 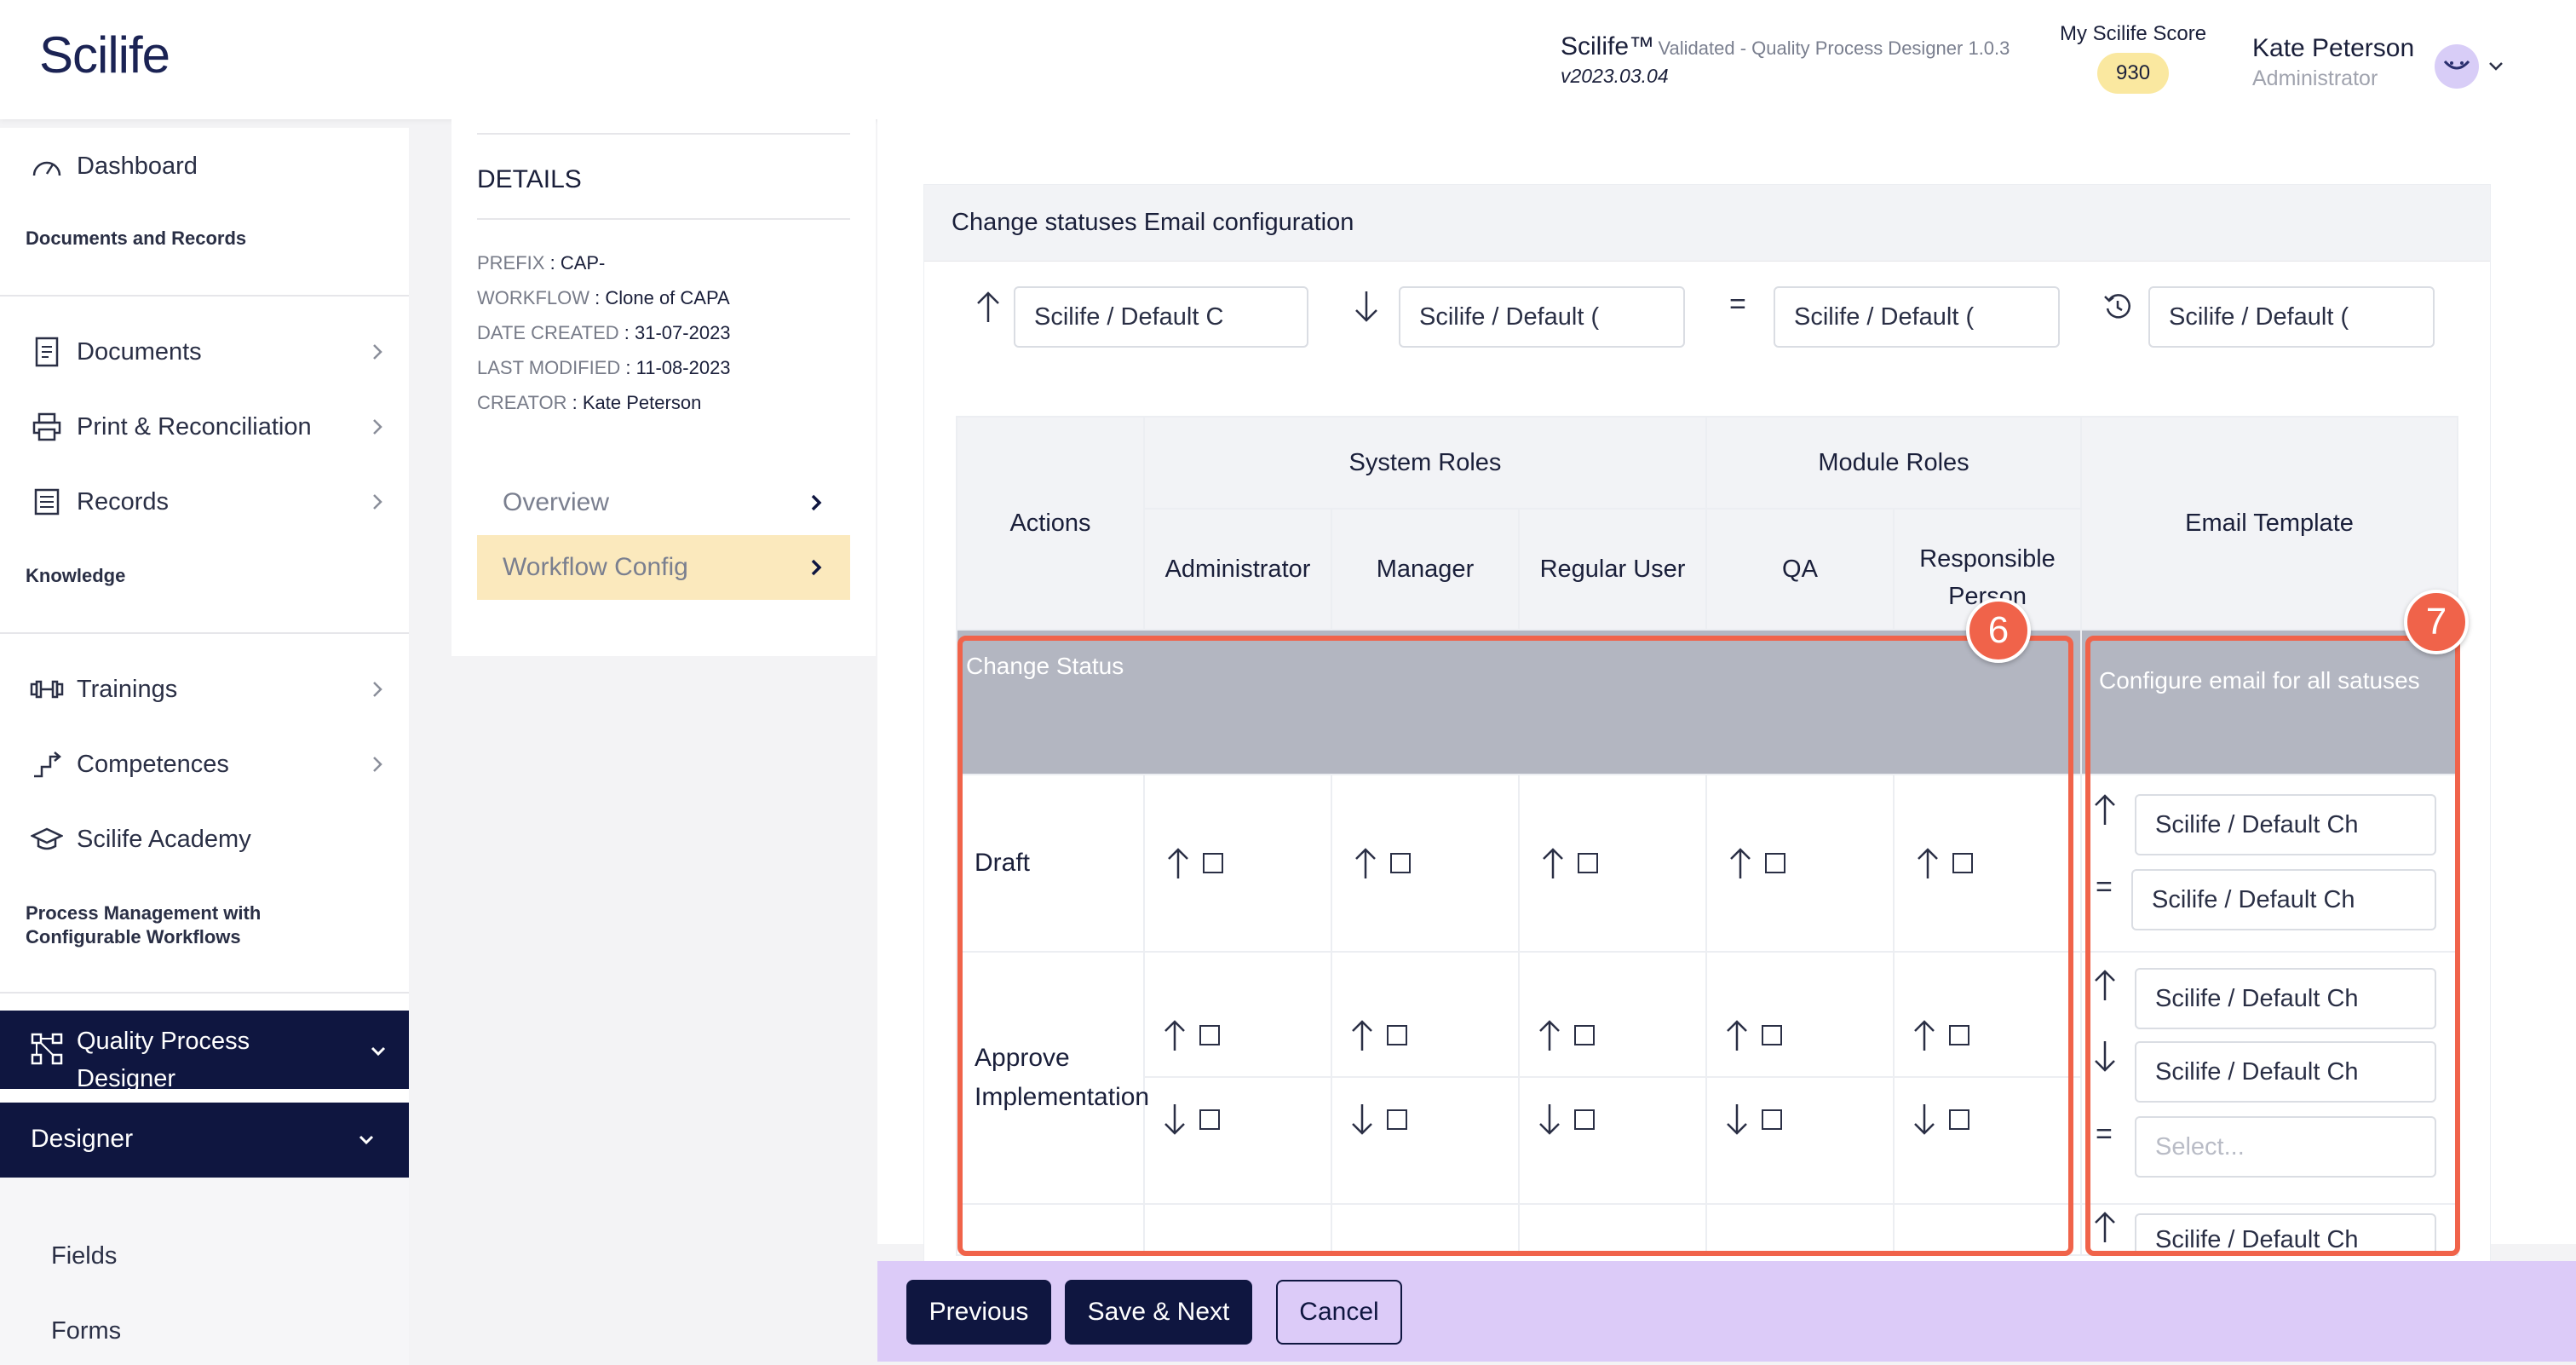 I want to click on default-down-template-select: Scilife / Default (, so click(x=1542, y=317).